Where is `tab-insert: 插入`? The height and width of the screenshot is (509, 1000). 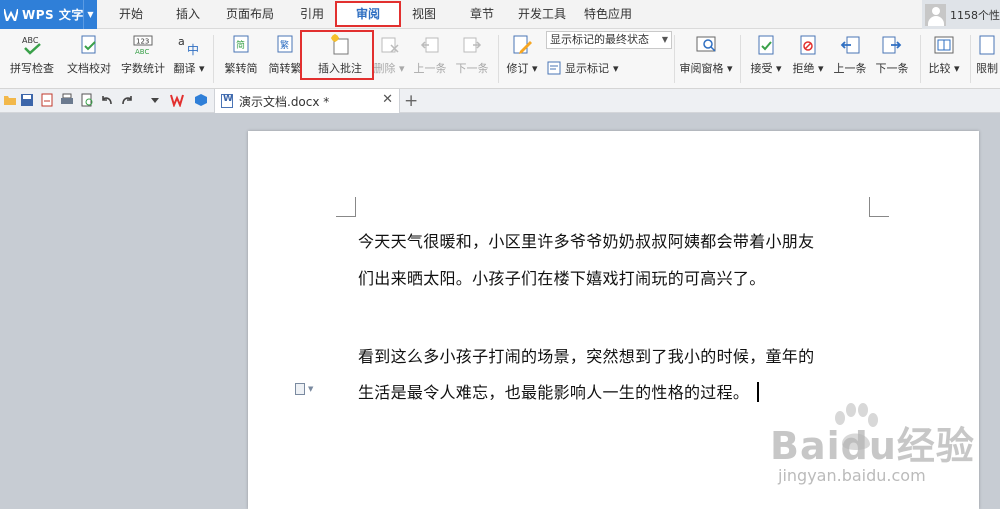
tab-insert: 插入 is located at coordinates (188, 14).